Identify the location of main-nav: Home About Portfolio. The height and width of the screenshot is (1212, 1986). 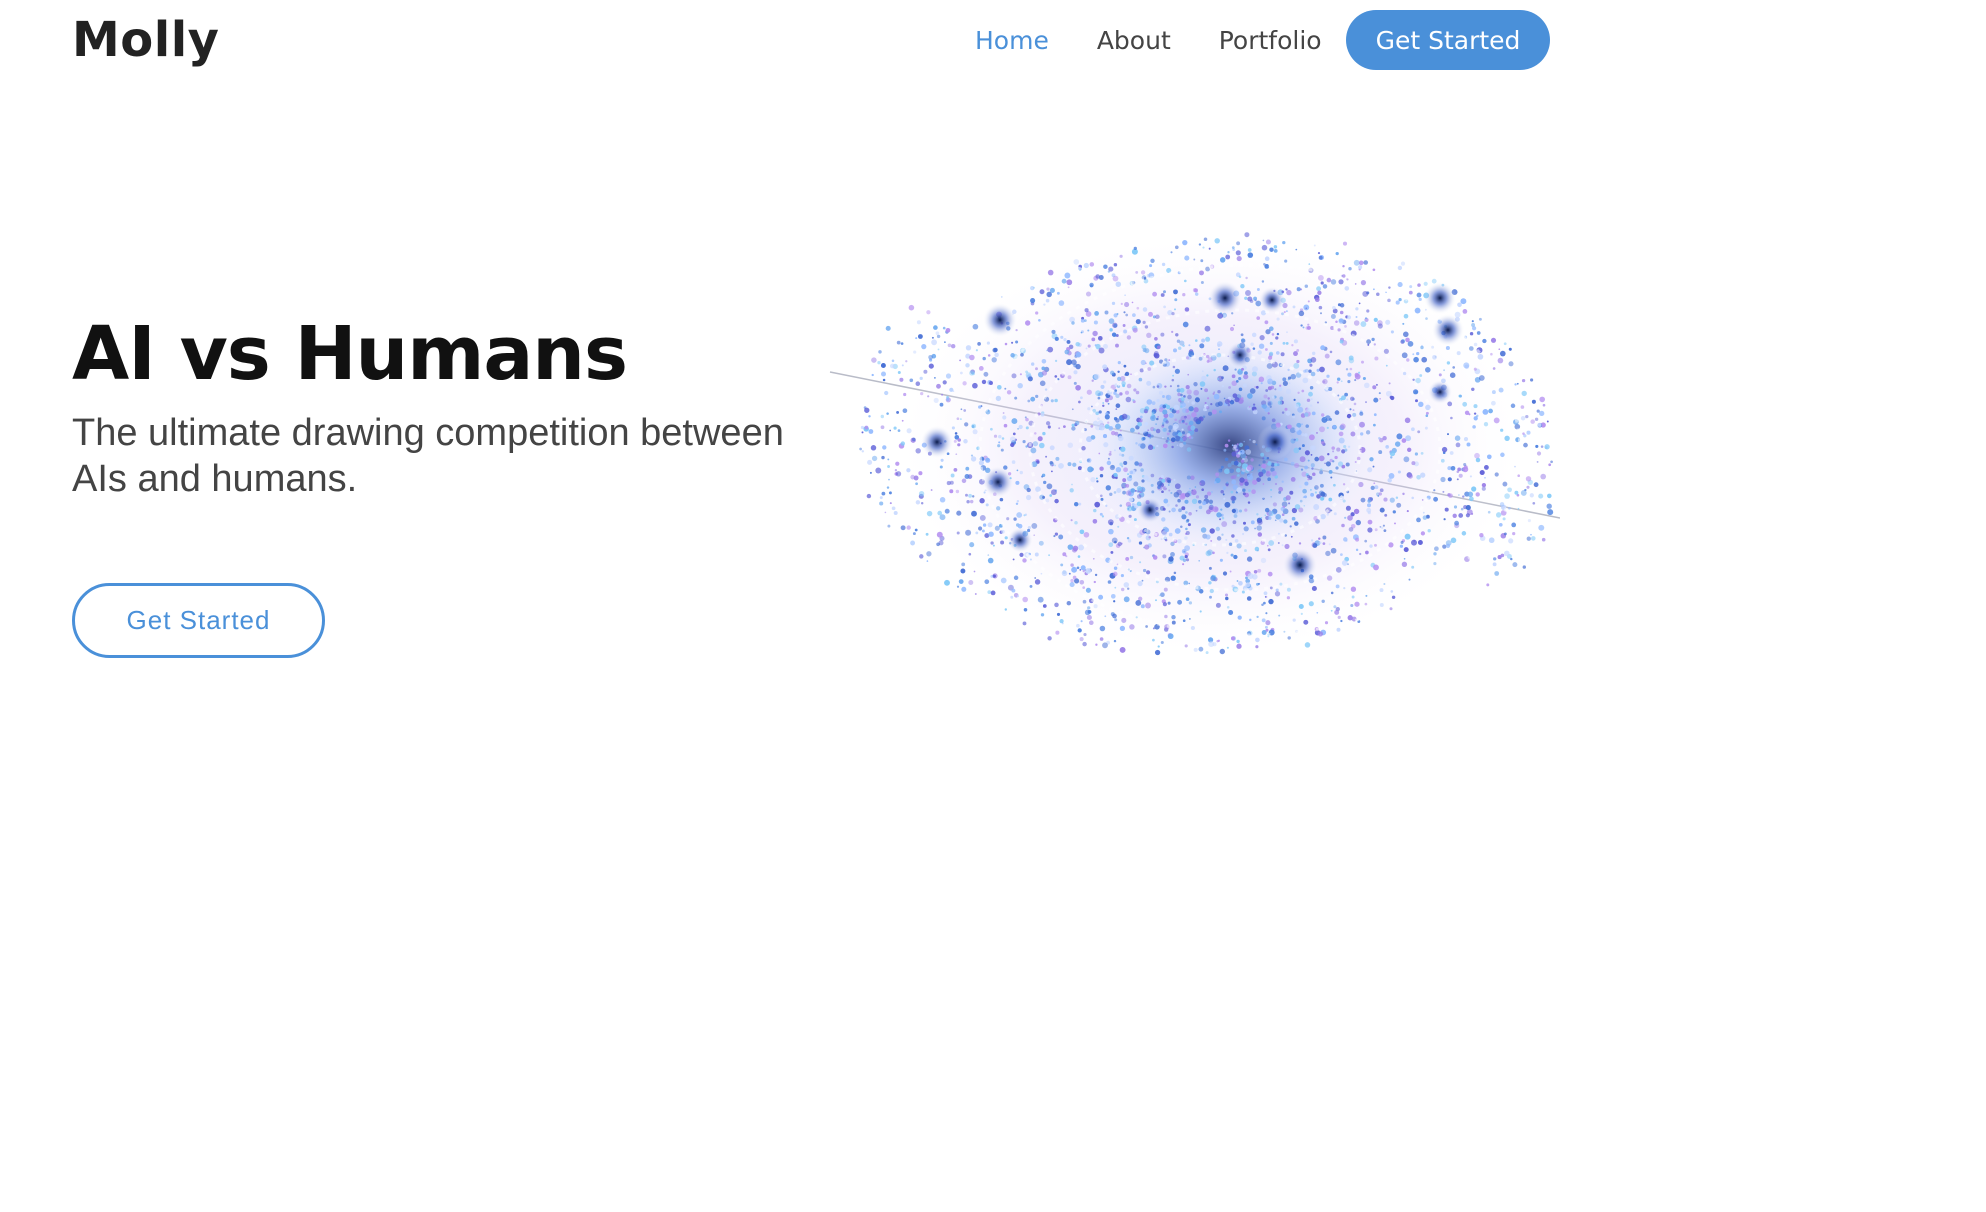
(1172, 40).